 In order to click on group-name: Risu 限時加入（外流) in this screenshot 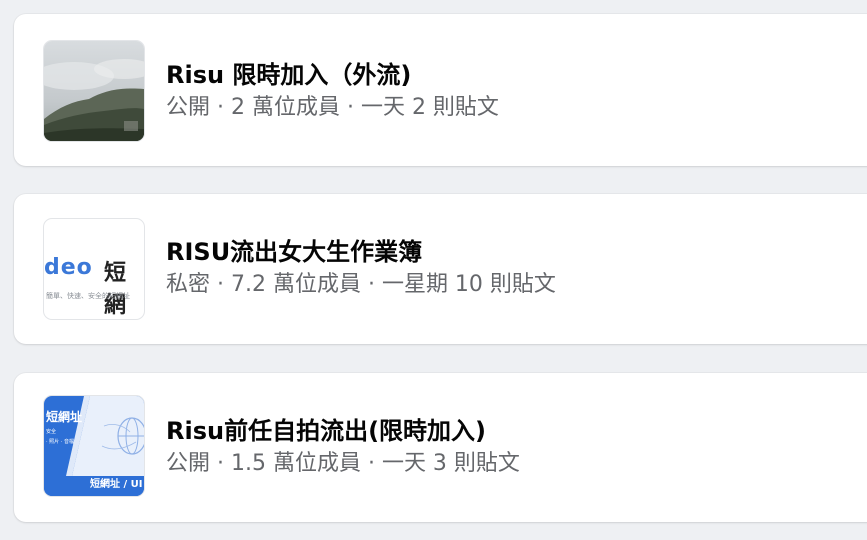, I will do `click(332, 75)`.